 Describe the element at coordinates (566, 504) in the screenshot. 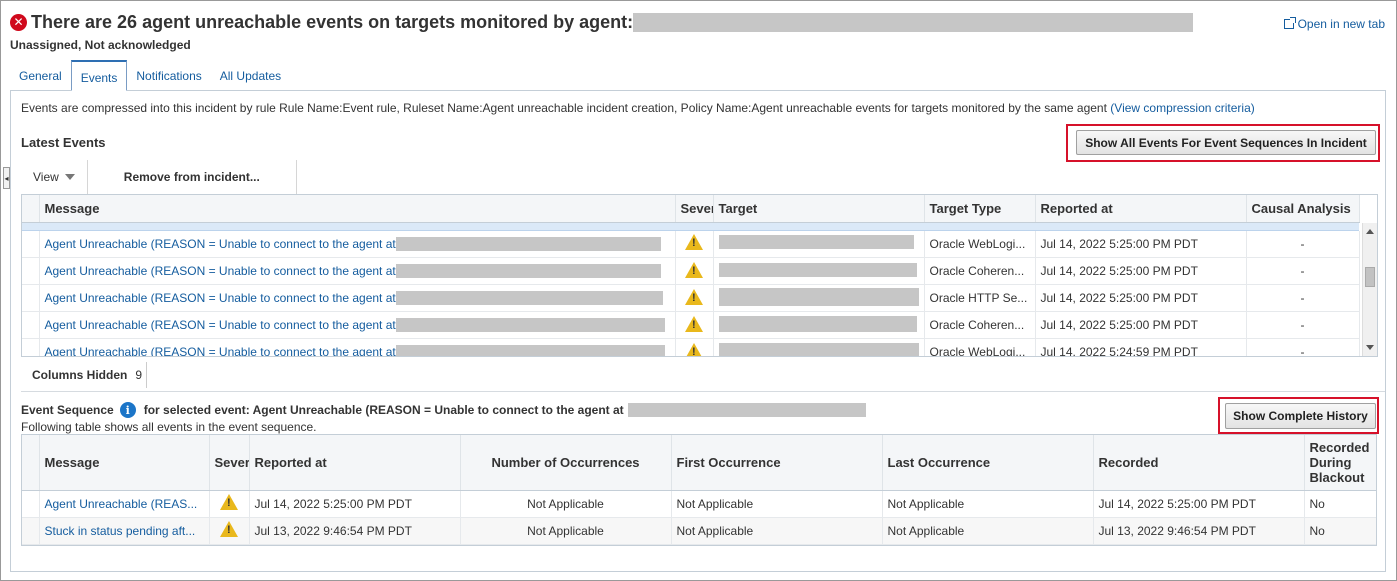

I see `occurrences-cell: Not Applicable` at that location.